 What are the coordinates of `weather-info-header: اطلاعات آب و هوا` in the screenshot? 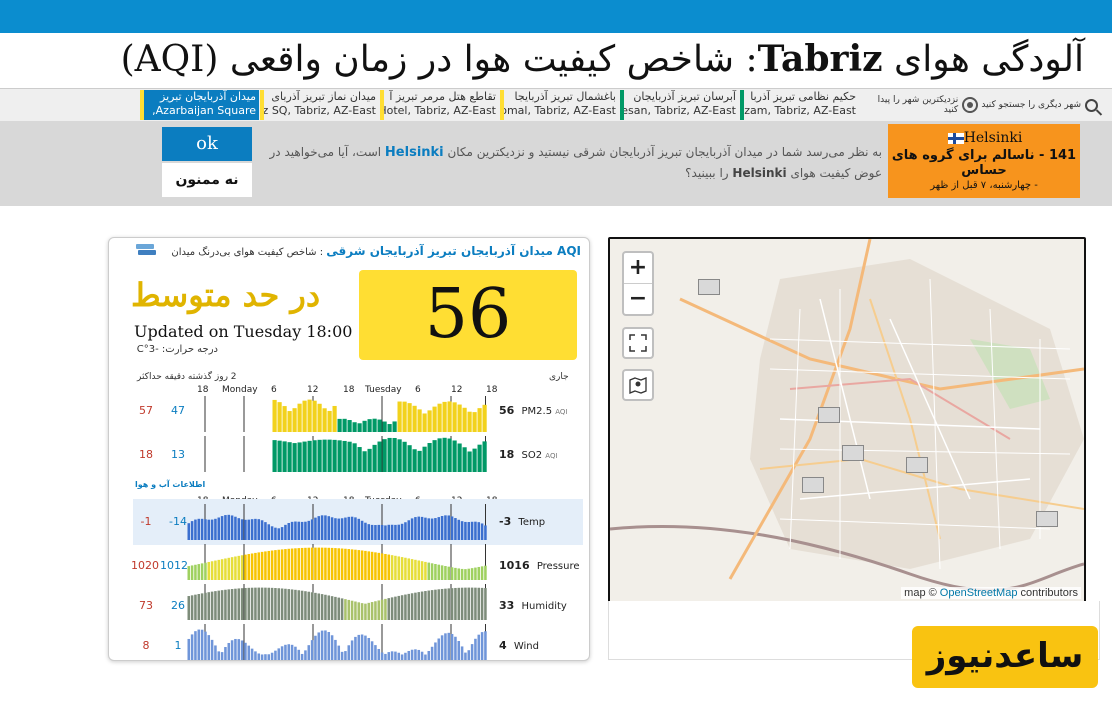 It's located at (170, 484).